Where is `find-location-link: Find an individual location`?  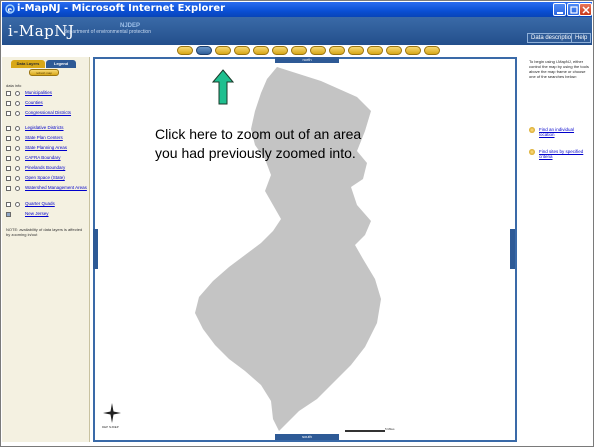
find-location-link: Find an individual location is located at coordinates (560, 134).